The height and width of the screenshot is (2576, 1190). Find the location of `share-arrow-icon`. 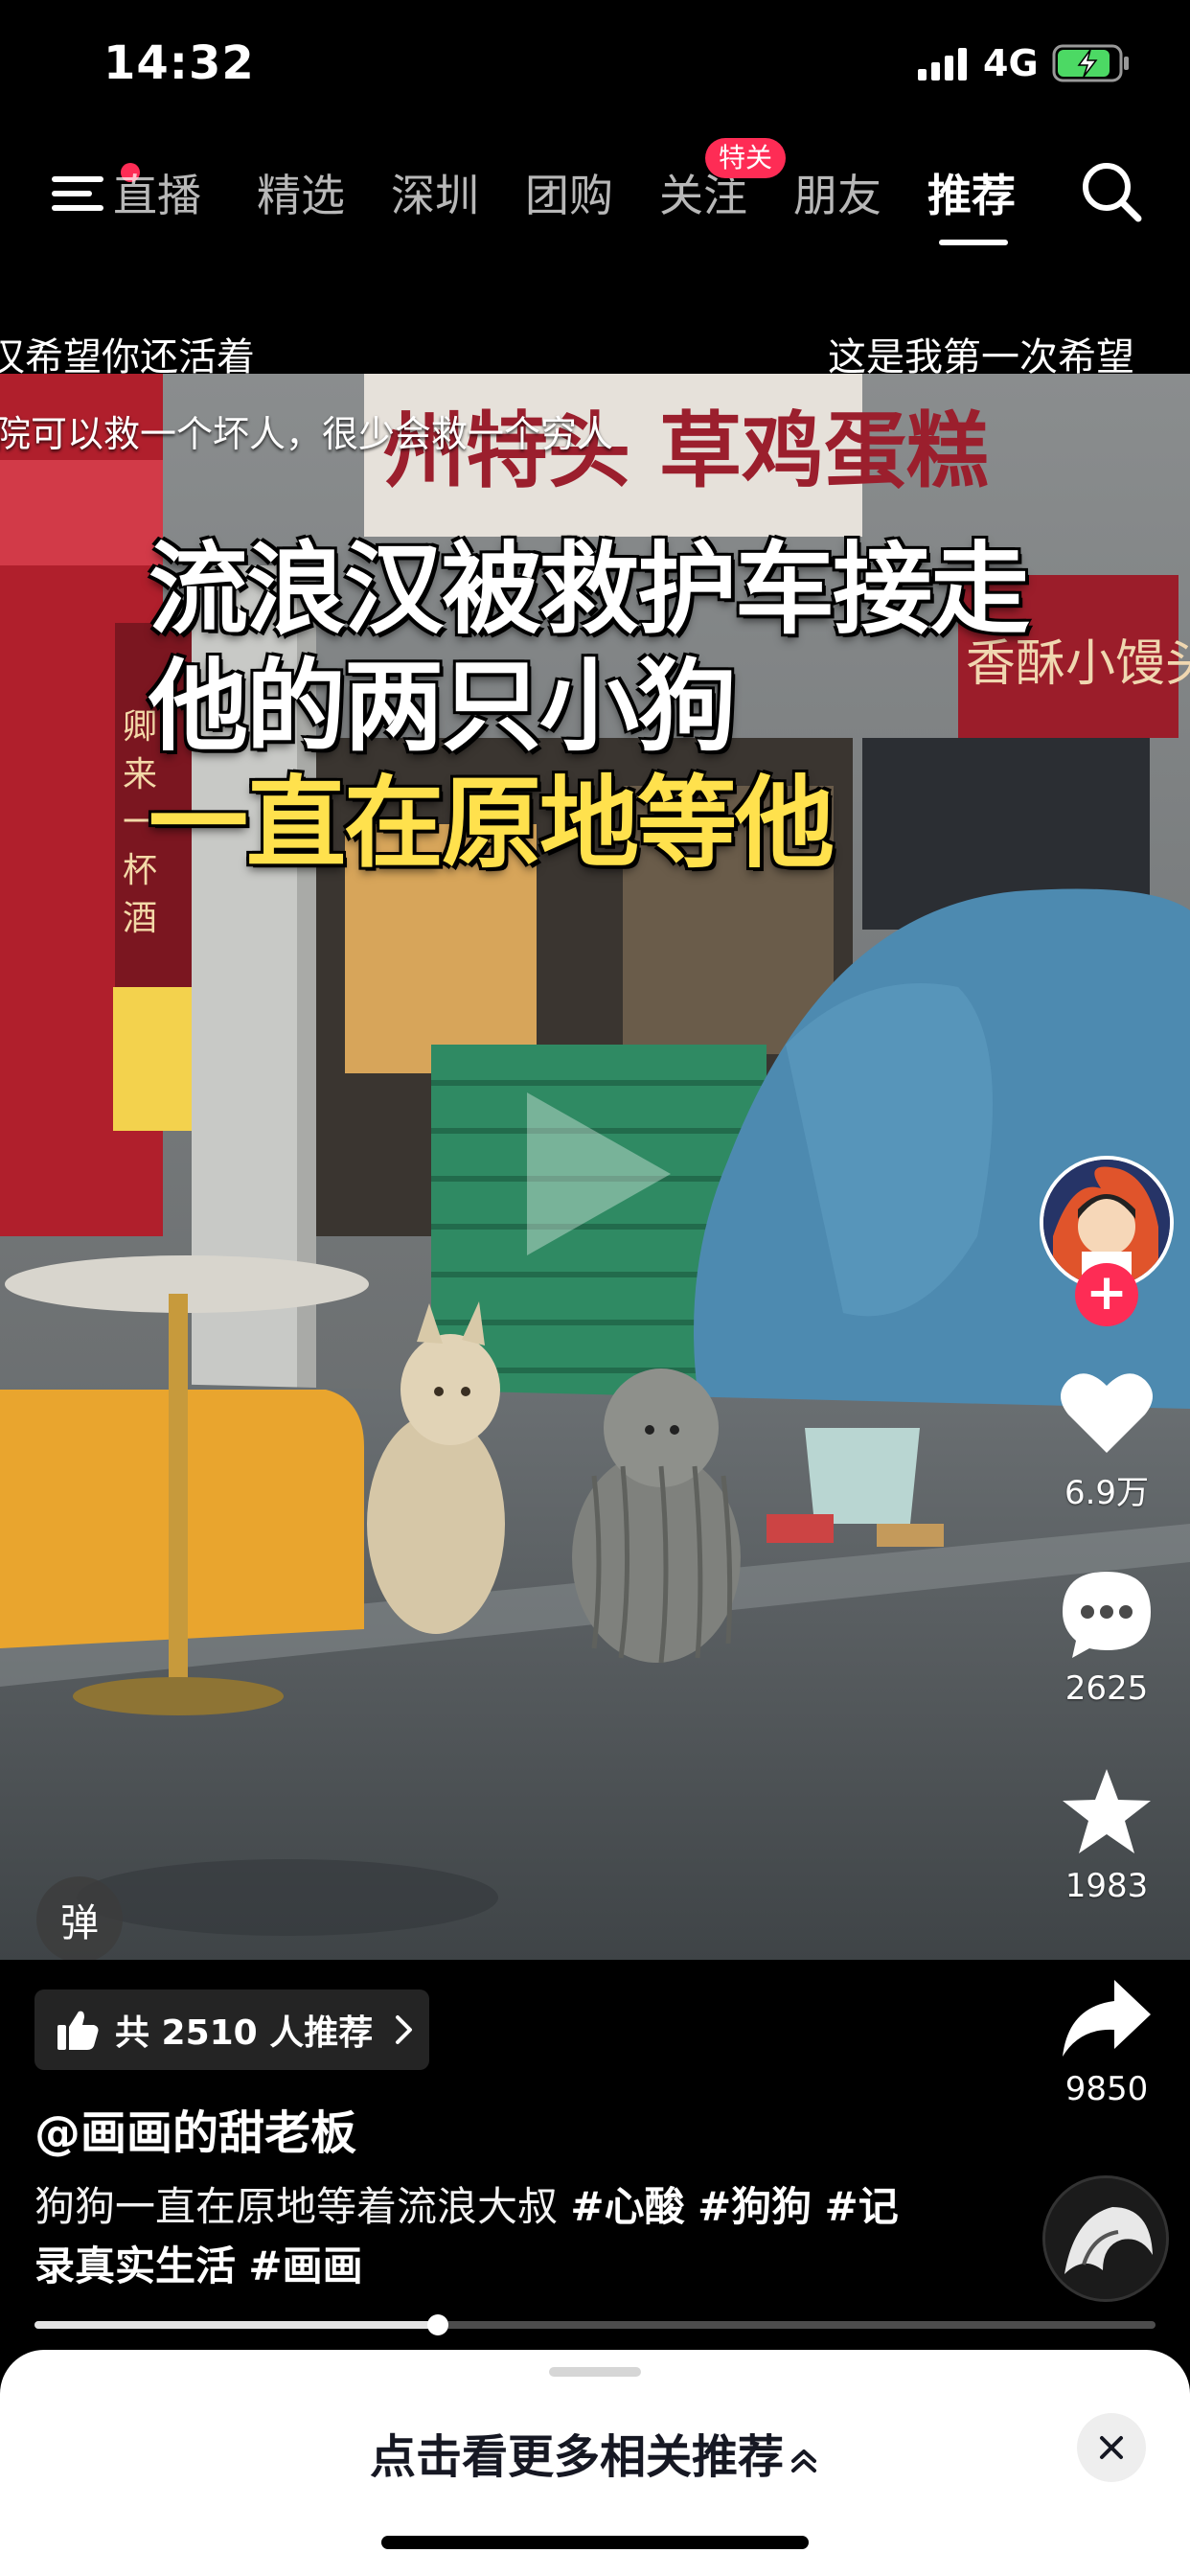

share-arrow-icon is located at coordinates (1107, 2019).